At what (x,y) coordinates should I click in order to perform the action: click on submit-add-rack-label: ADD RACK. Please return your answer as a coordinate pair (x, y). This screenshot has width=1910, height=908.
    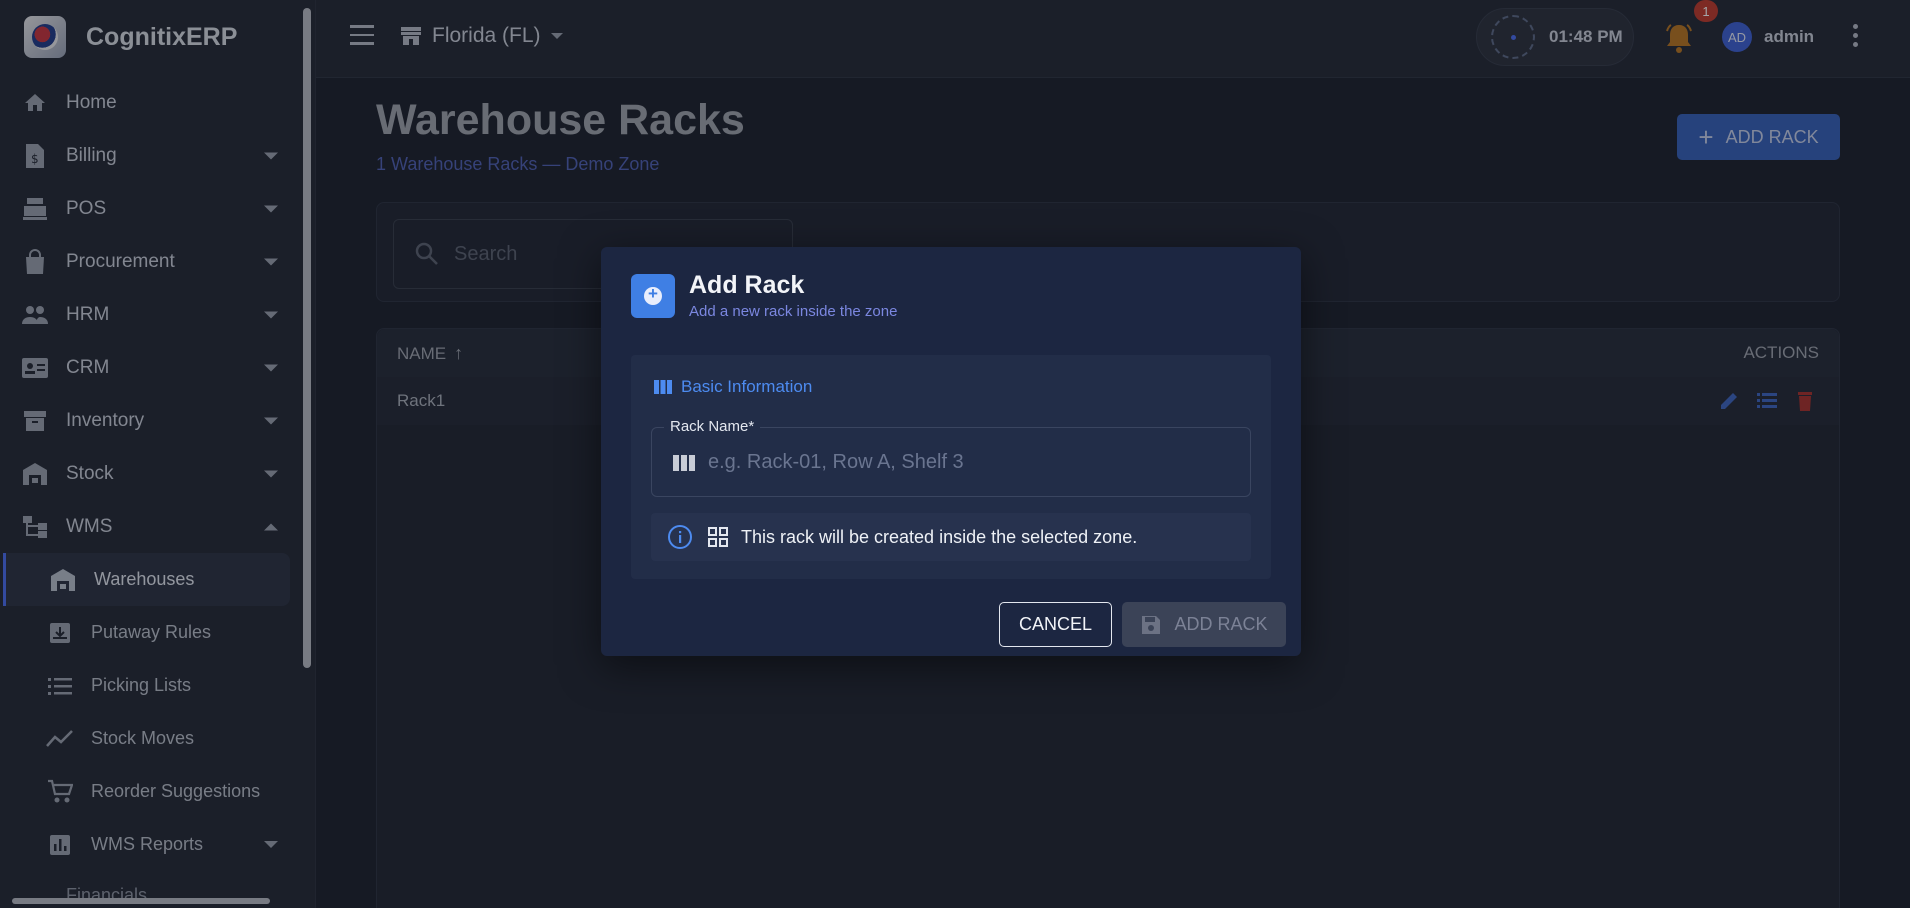
    Looking at the image, I should click on (1221, 624).